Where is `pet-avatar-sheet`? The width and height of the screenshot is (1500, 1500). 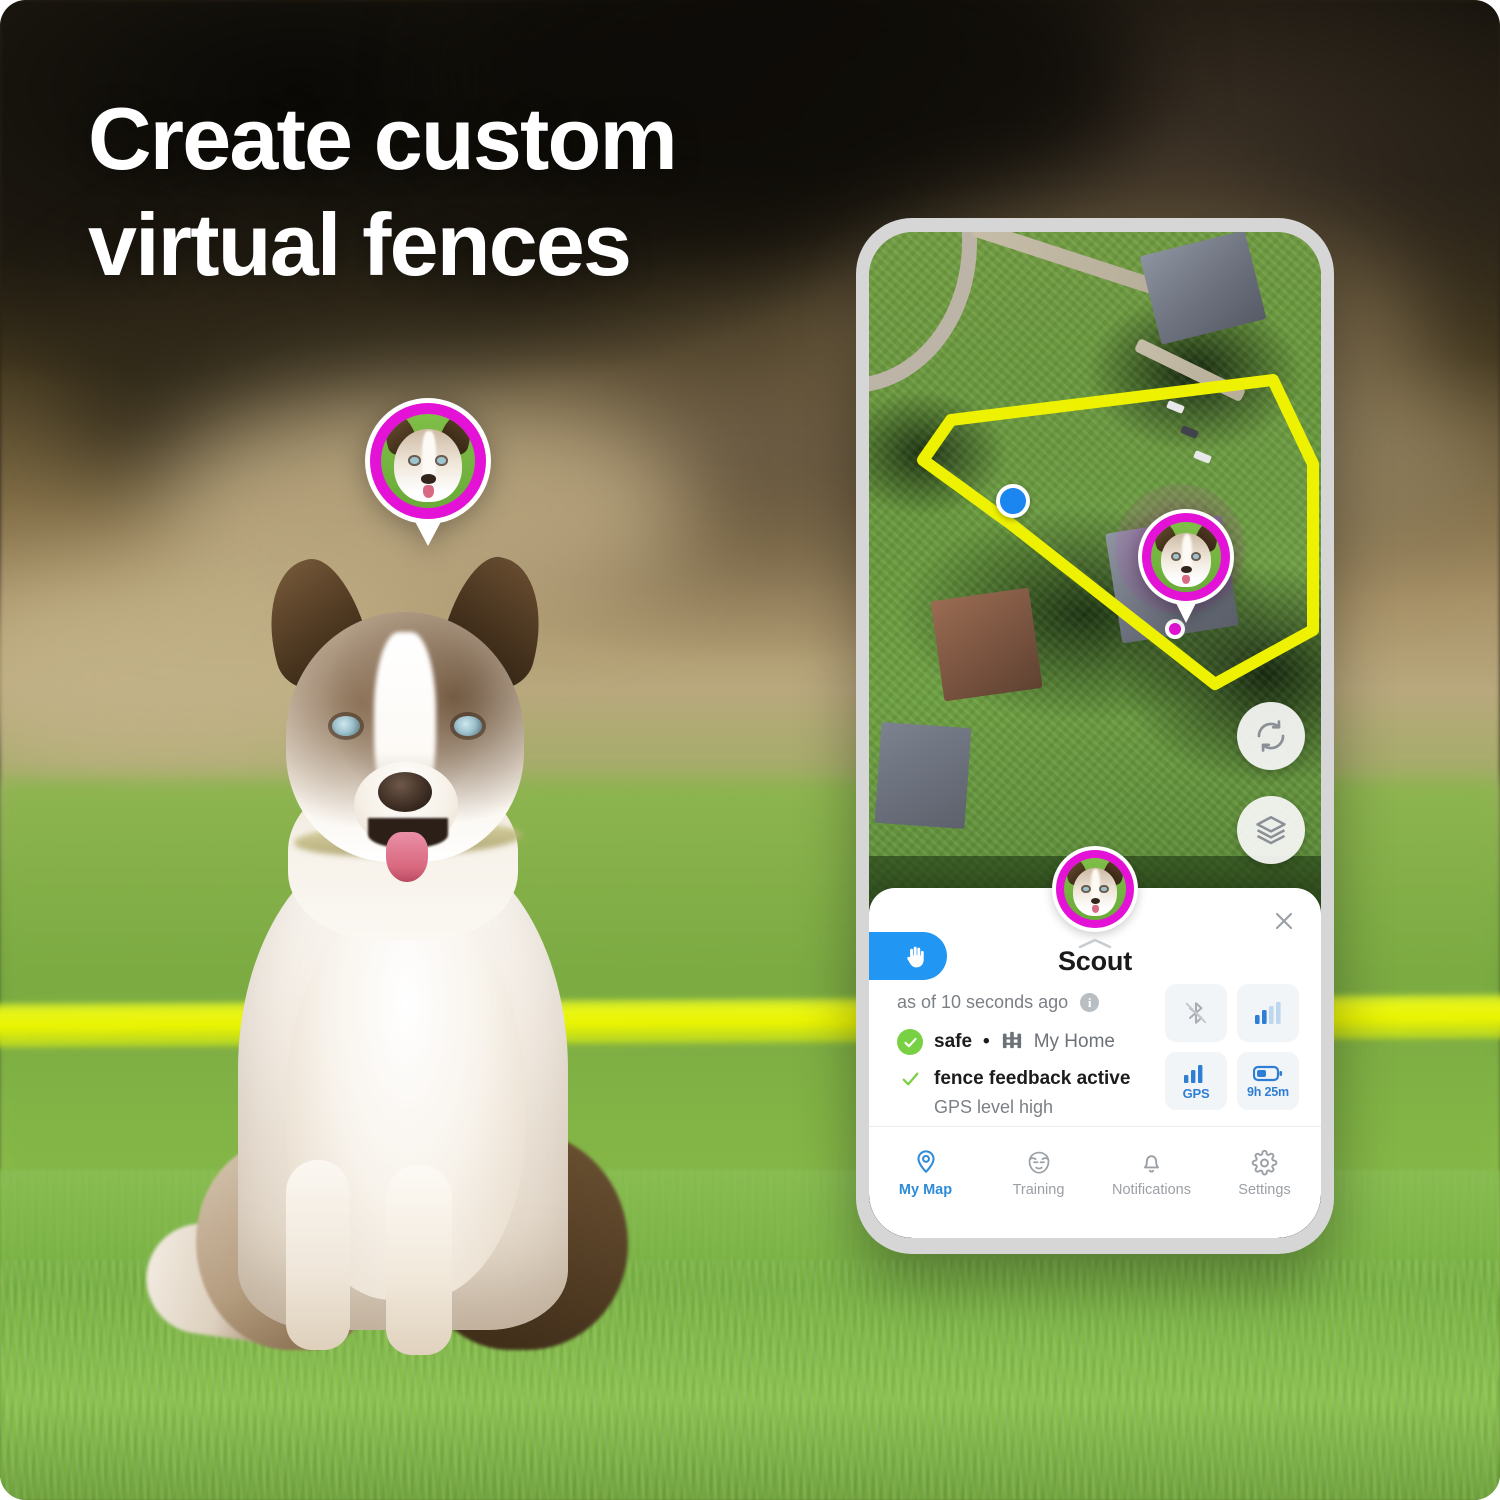
pet-avatar-sheet is located at coordinates (1095, 889).